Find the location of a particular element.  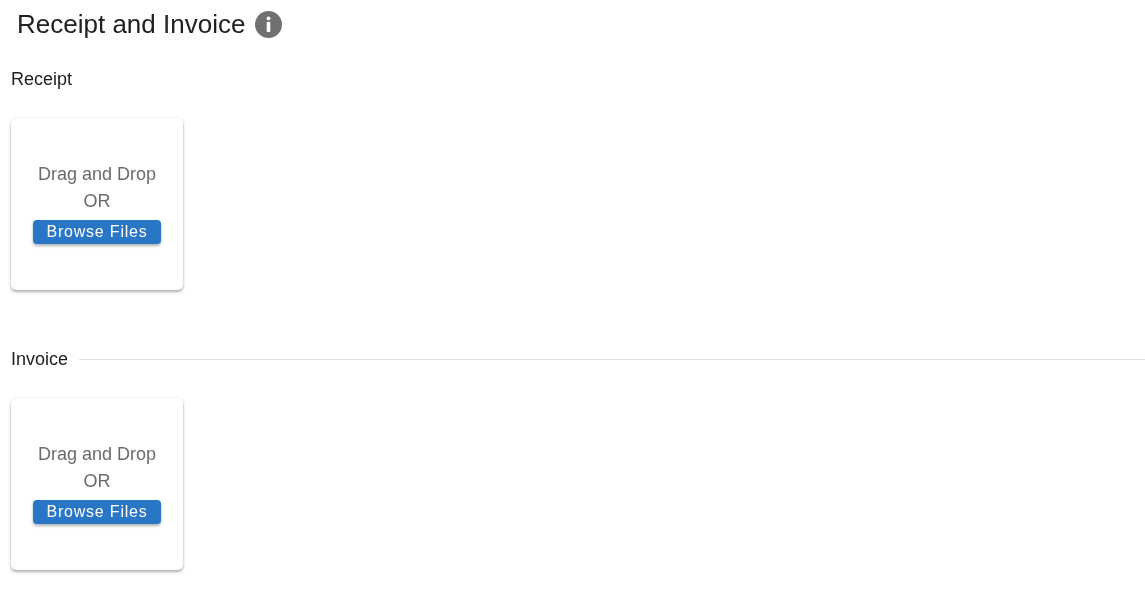

section-label: Receipt is located at coordinates (42, 79).